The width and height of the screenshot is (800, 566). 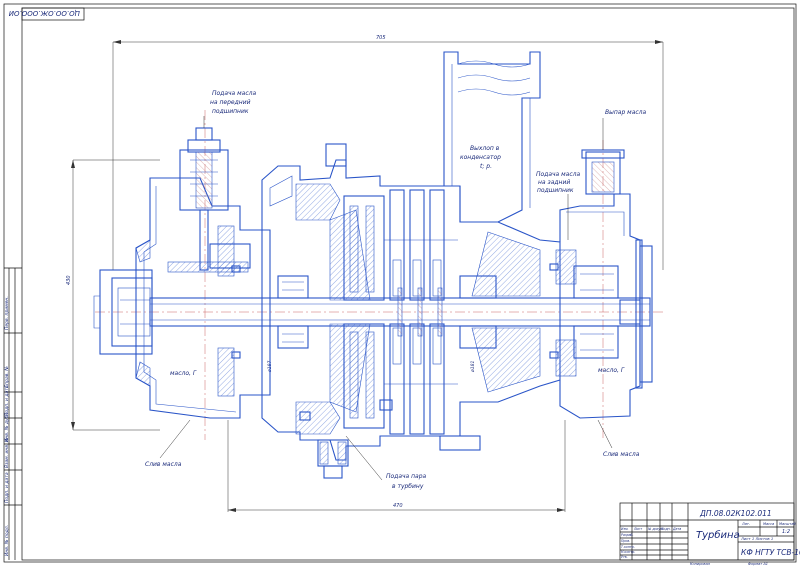 What do you see at coordinates (756, 538) in the screenshot?
I see `sheet-info: Лист 1 Листов 1` at bounding box center [756, 538].